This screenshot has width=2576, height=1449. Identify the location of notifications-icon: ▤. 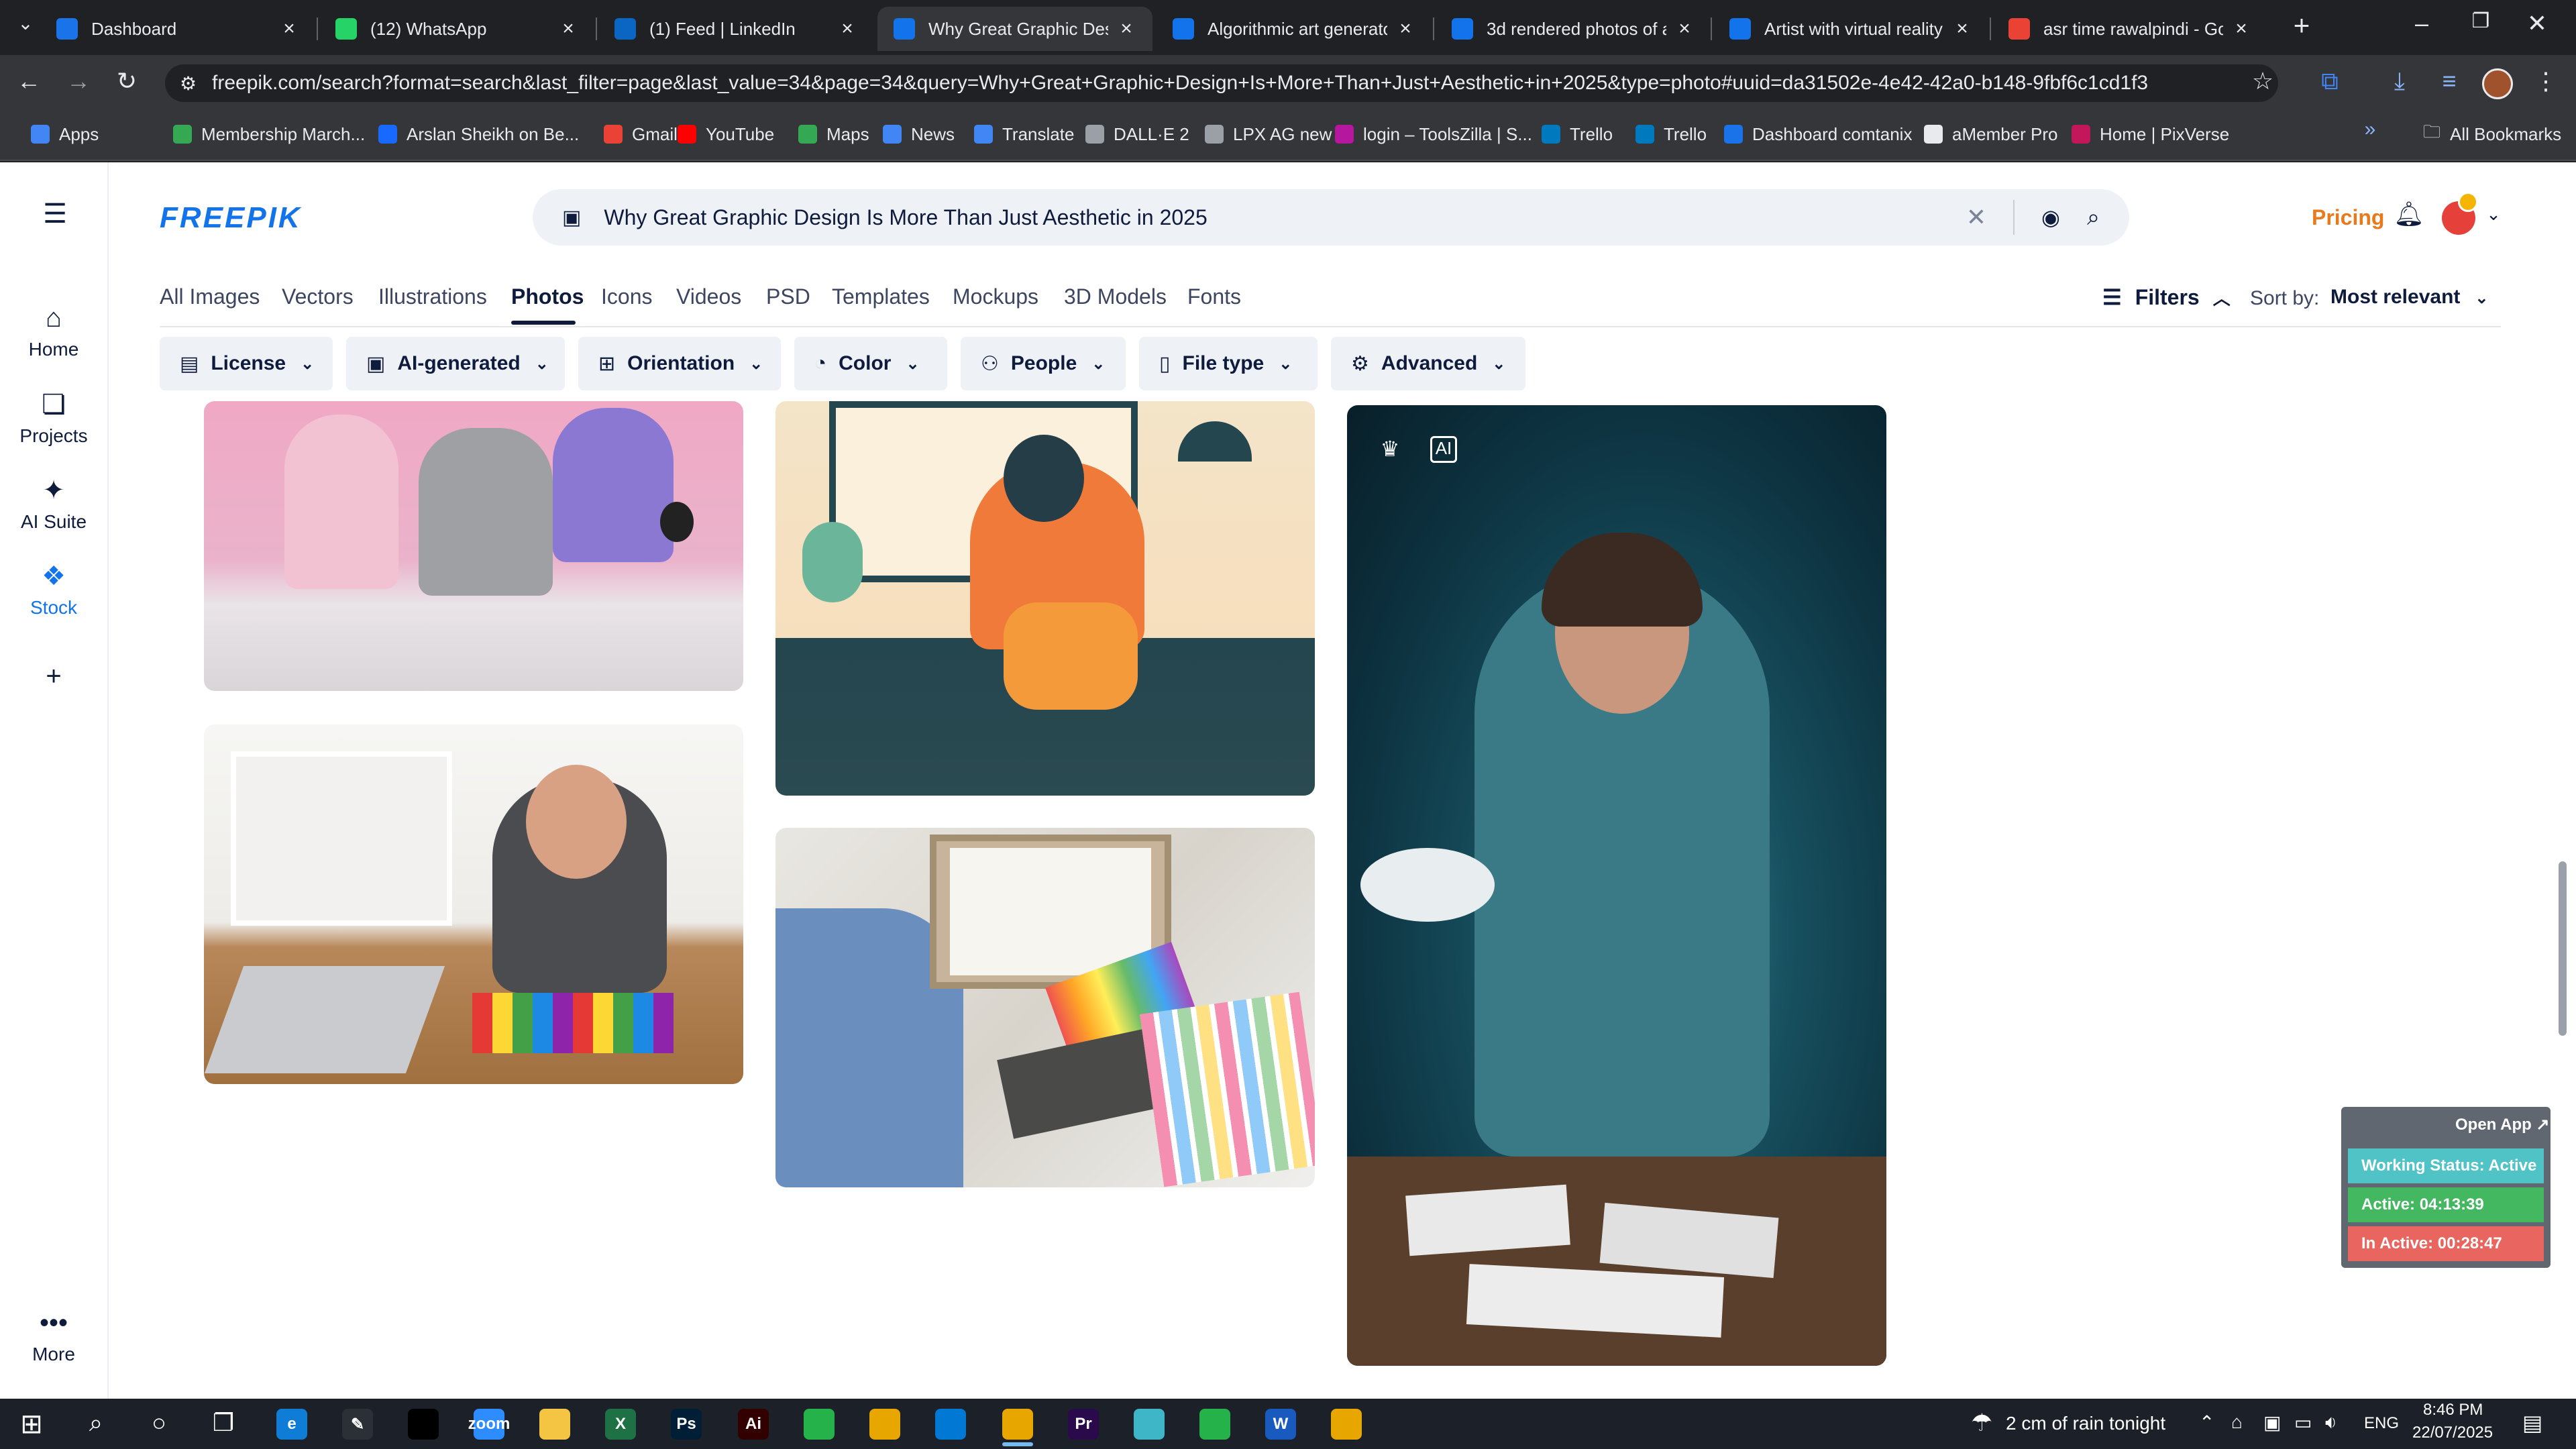
(2532, 1423).